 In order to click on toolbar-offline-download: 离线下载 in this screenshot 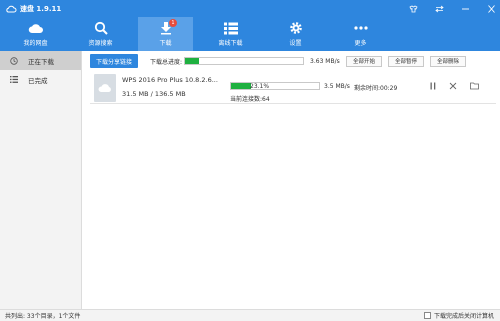, I will do `click(230, 34)`.